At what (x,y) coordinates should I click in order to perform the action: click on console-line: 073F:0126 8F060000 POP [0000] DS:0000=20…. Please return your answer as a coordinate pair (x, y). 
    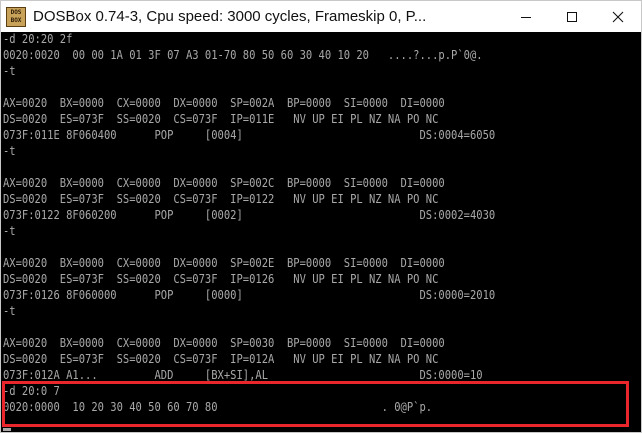
    Looking at the image, I should click on (249, 295).